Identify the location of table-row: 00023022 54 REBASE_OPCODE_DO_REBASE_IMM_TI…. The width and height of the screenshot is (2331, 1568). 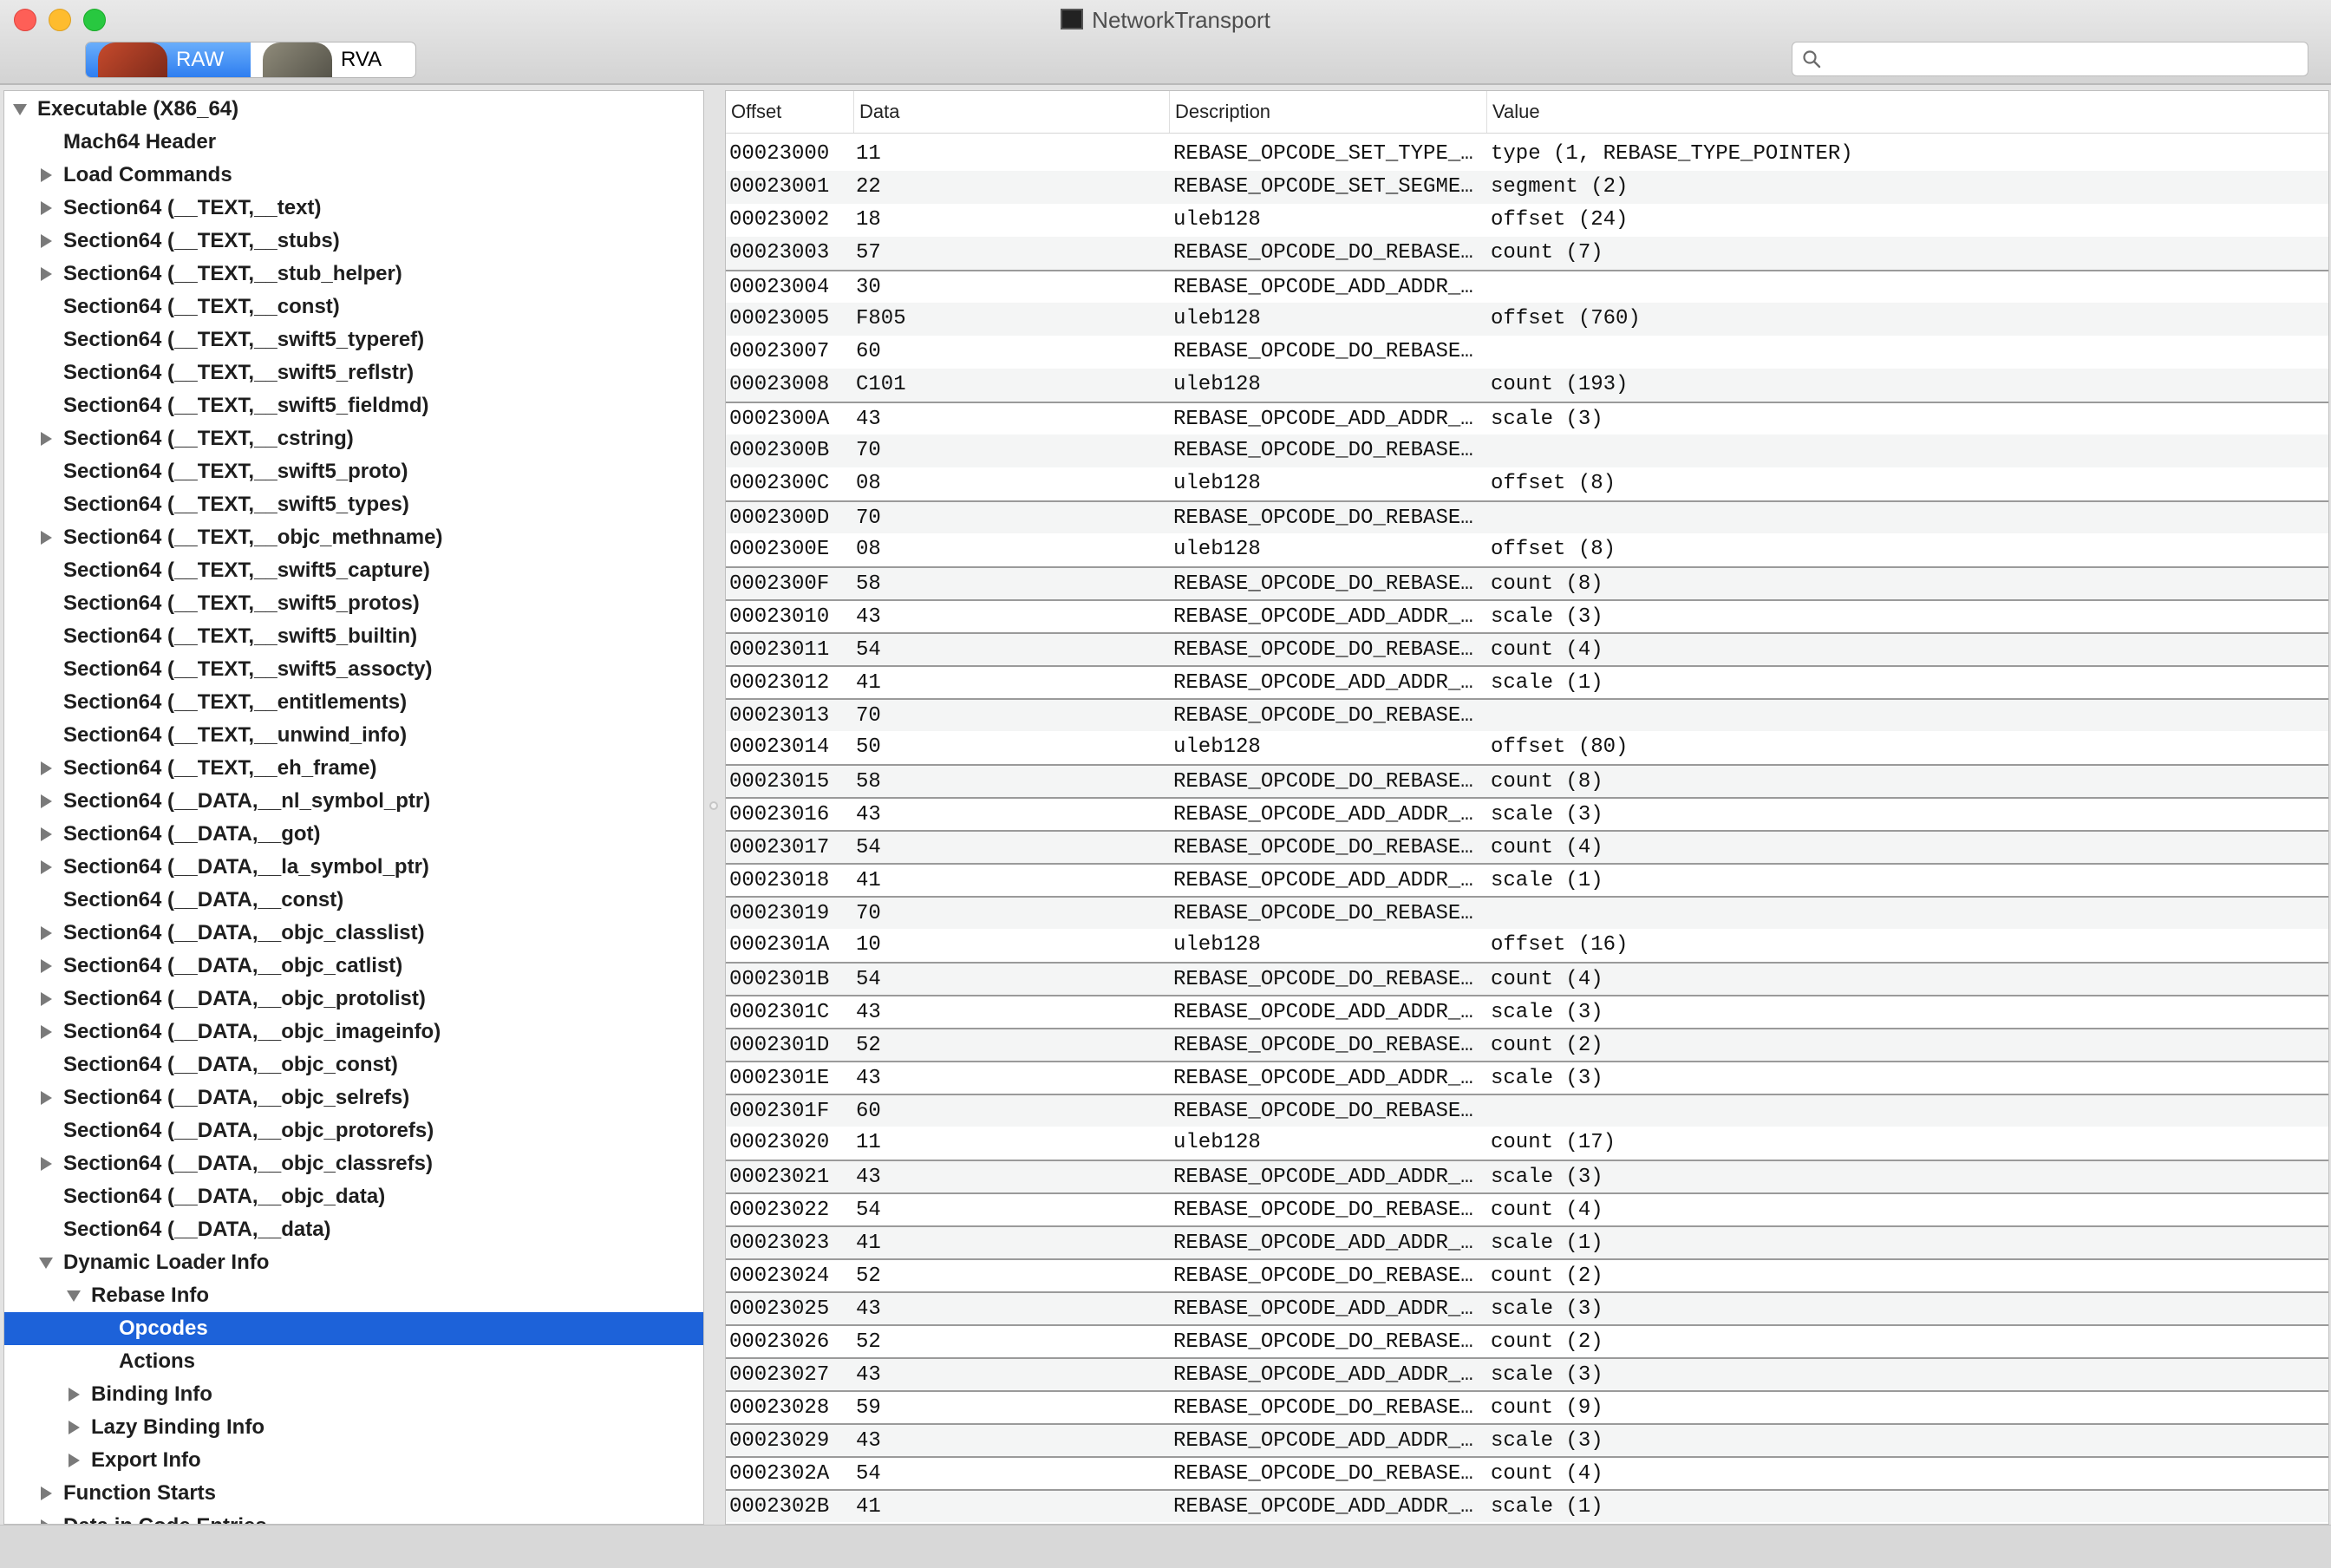
(1527, 1209).